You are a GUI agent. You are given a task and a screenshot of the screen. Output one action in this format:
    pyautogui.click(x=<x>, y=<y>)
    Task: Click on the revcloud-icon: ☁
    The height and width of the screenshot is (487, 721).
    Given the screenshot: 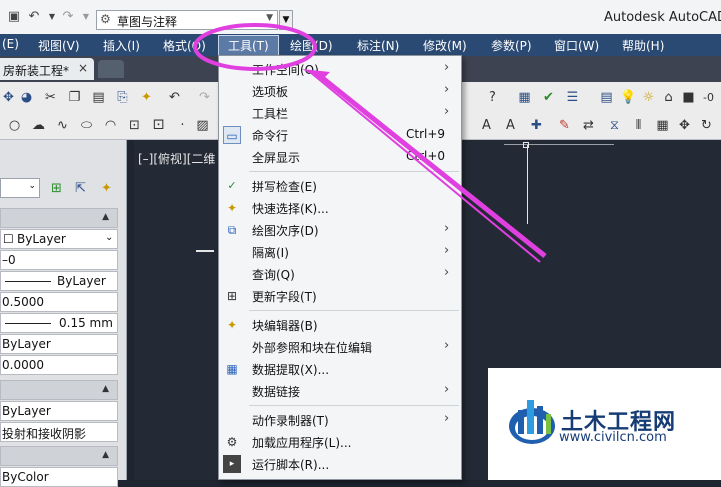 What is the action you would take?
    pyautogui.click(x=38, y=125)
    